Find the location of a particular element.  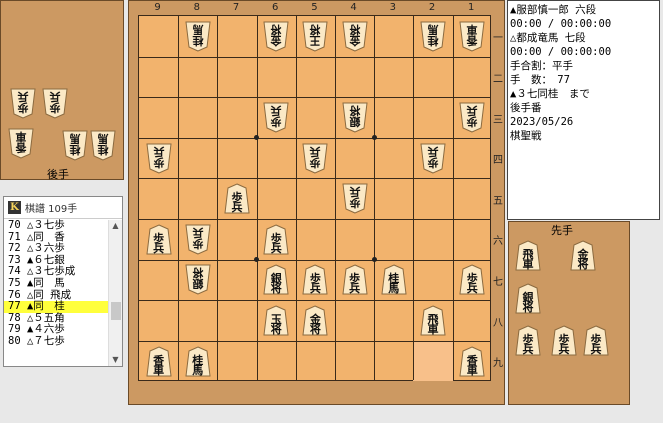

rank-number: 九 is located at coordinates (498, 364).